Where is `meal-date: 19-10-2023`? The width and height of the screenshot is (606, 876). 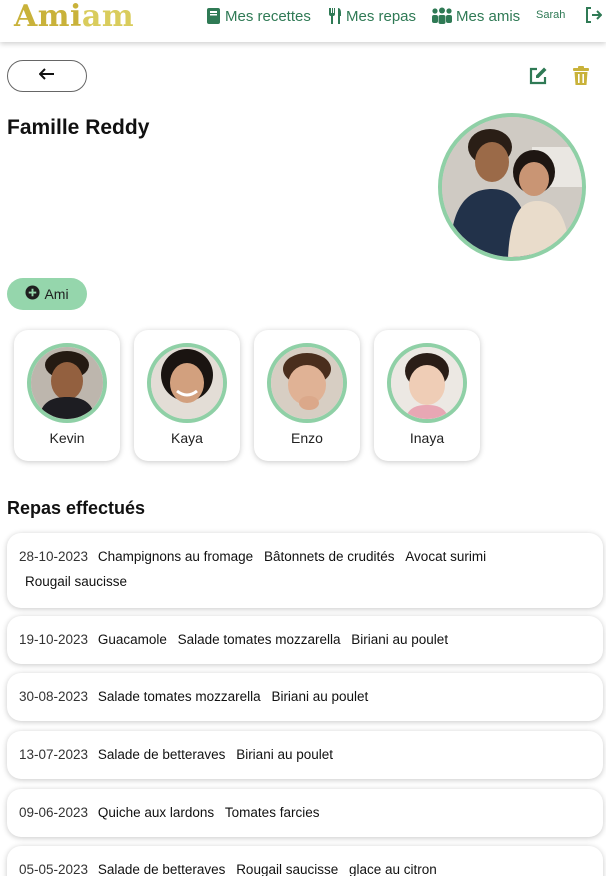 meal-date: 19-10-2023 is located at coordinates (54, 639).